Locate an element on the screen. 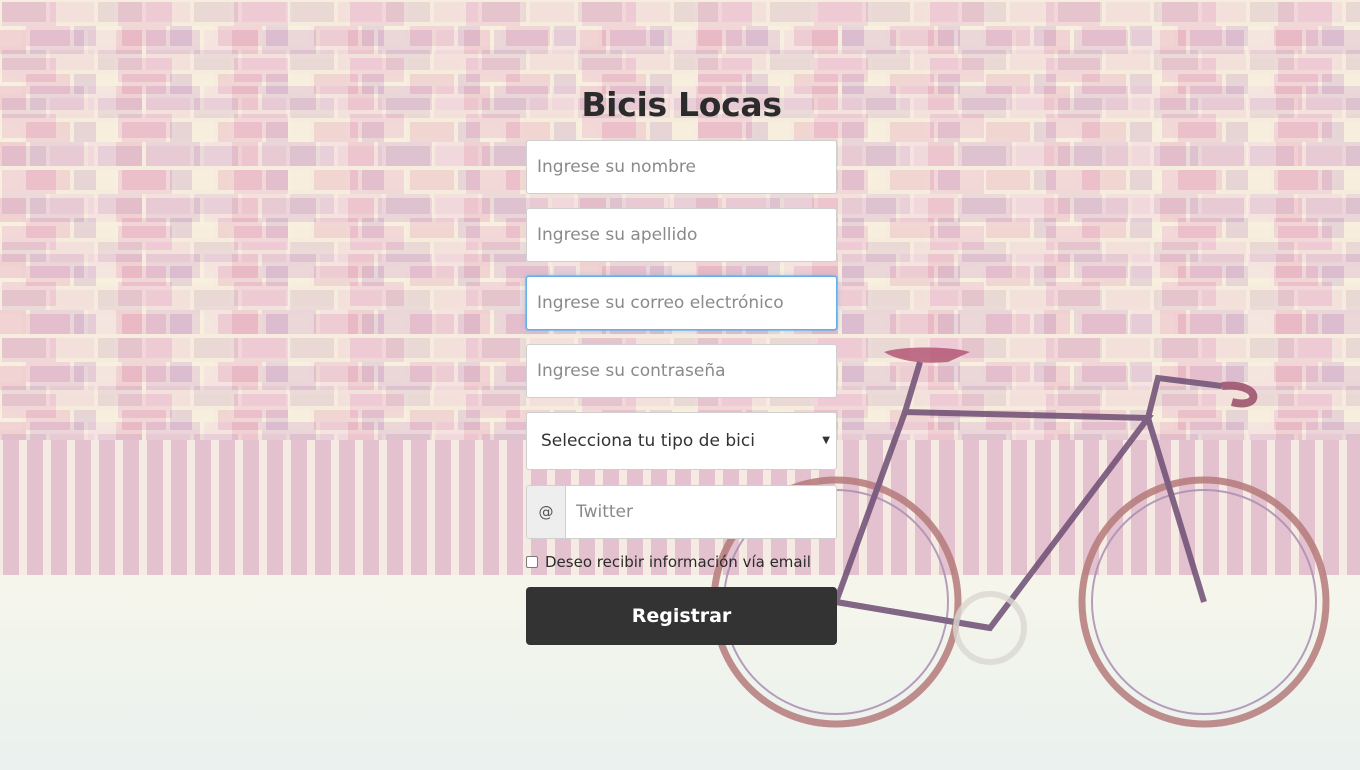 The width and height of the screenshot is (1360, 770). twitter-input is located at coordinates (701, 512).